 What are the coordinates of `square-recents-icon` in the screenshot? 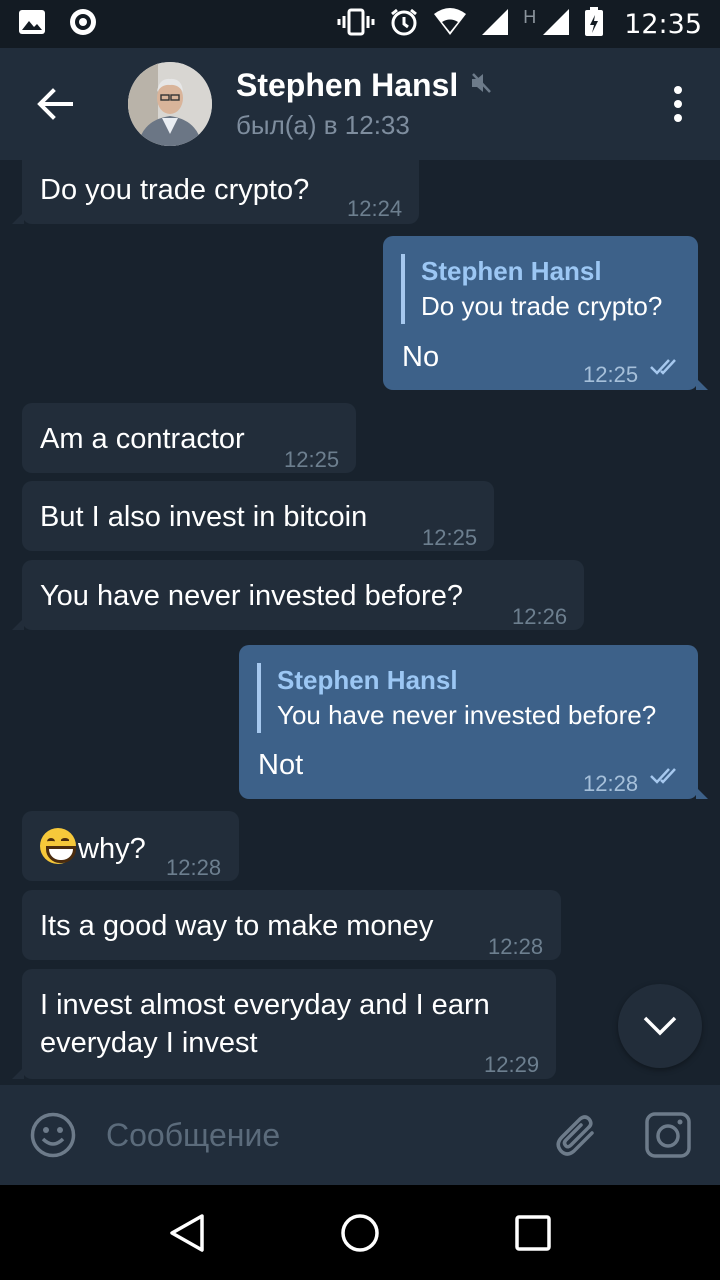 It's located at (533, 1232).